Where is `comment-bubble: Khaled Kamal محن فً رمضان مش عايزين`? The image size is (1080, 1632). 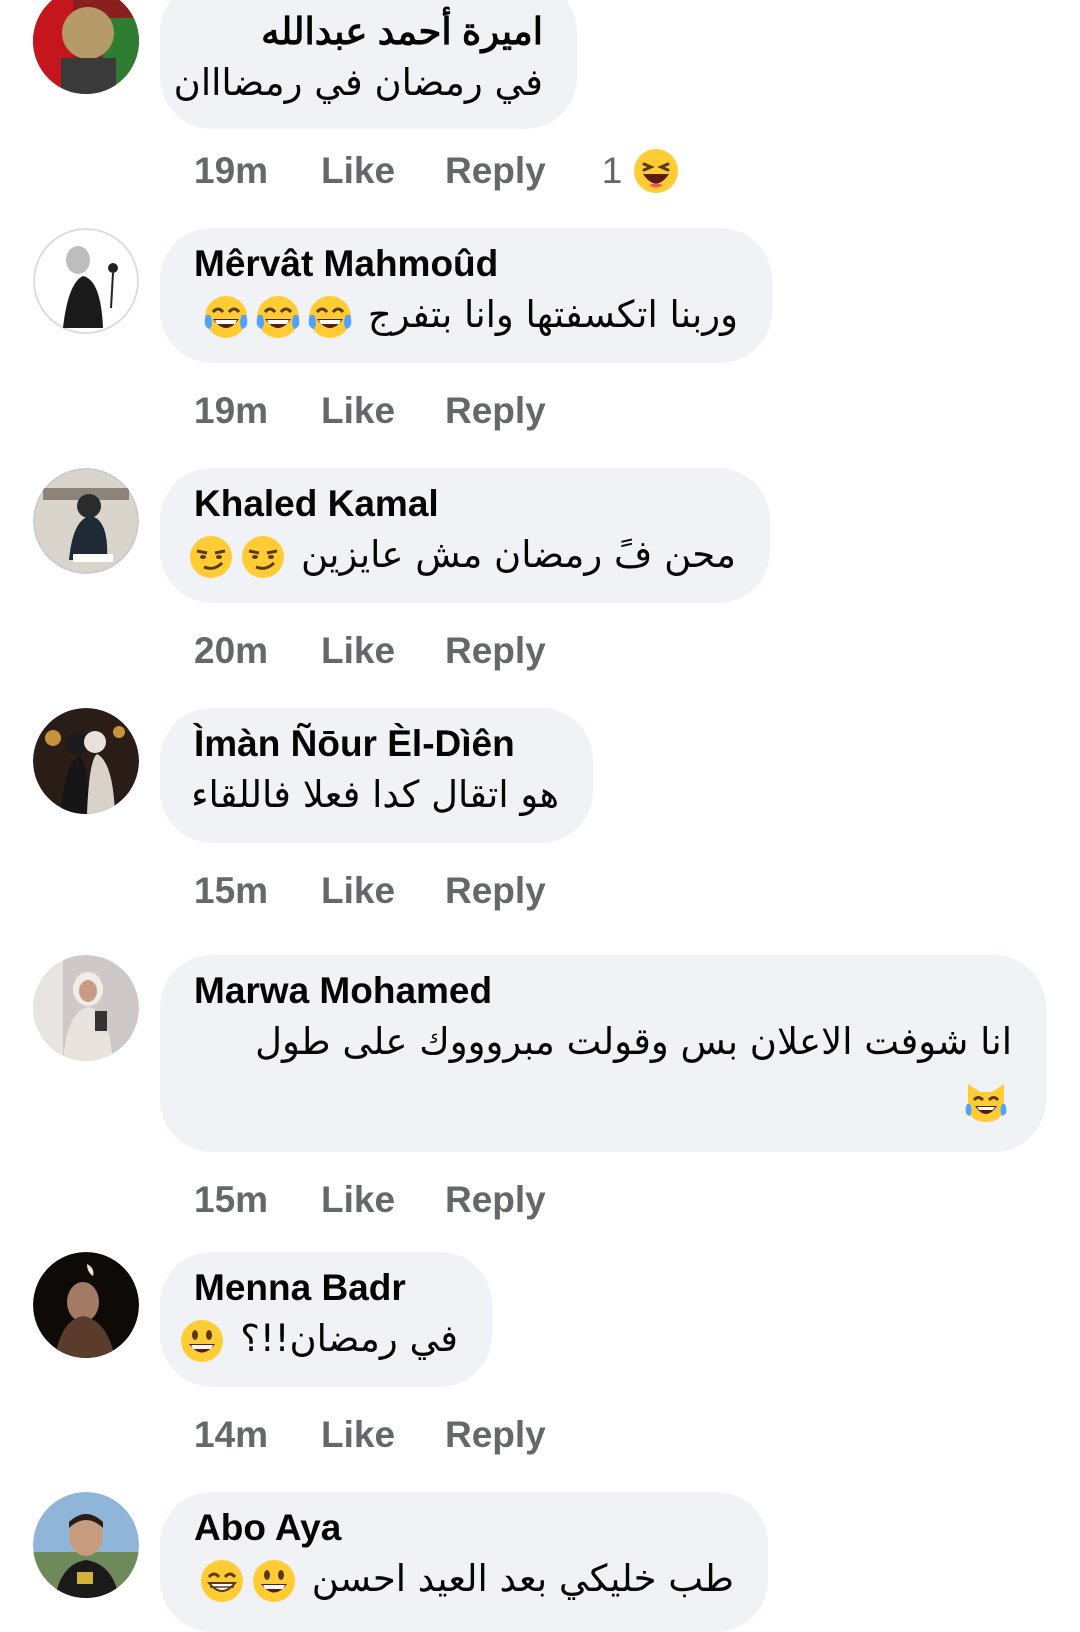
comment-bubble: Khaled Kamal محن فً رمضان مش عايزين is located at coordinates (465, 535).